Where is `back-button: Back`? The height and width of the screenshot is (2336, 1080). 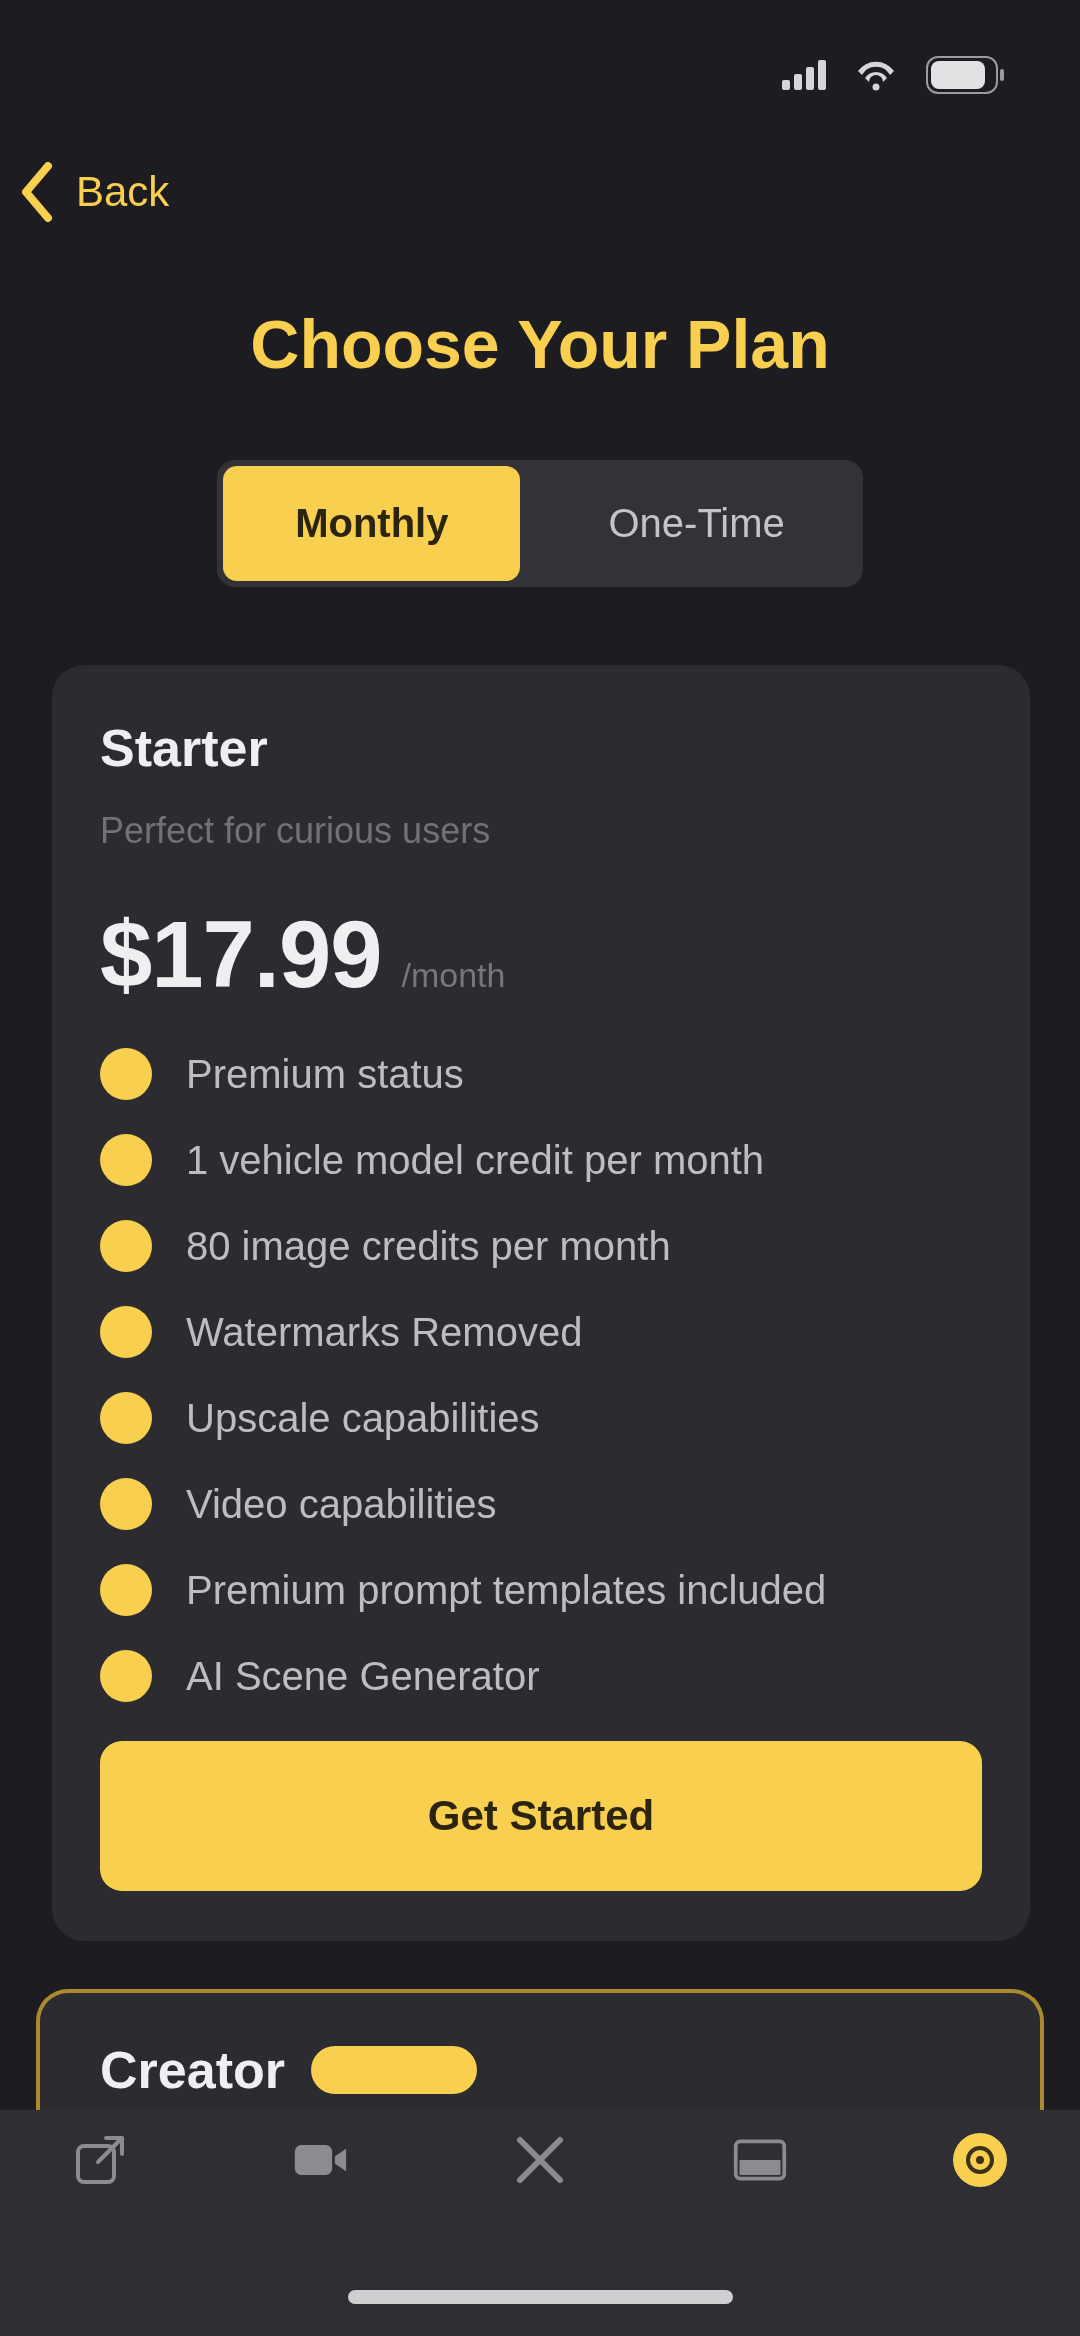
back-button: Back is located at coordinates (94, 192).